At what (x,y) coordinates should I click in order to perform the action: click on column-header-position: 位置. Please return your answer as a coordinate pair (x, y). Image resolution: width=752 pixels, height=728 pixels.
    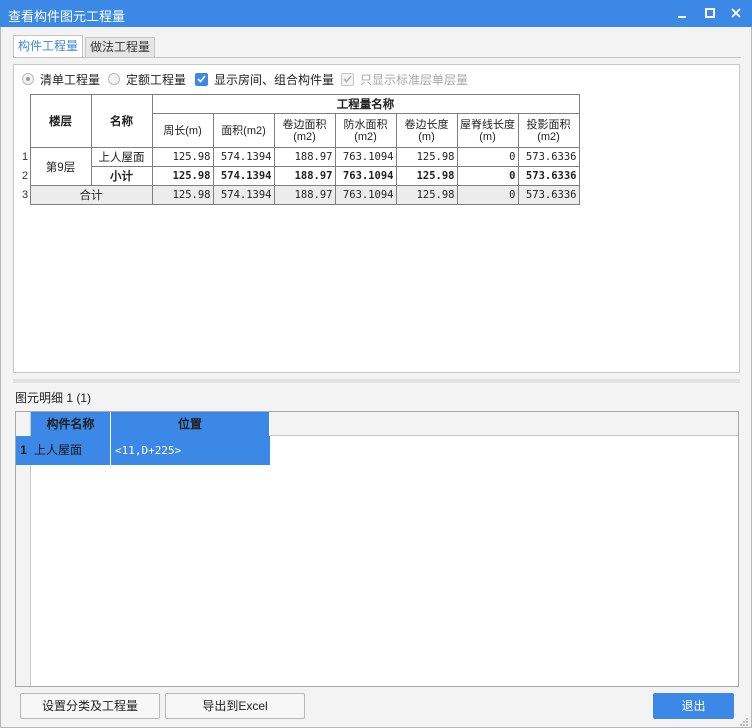
    Looking at the image, I should click on (190, 424).